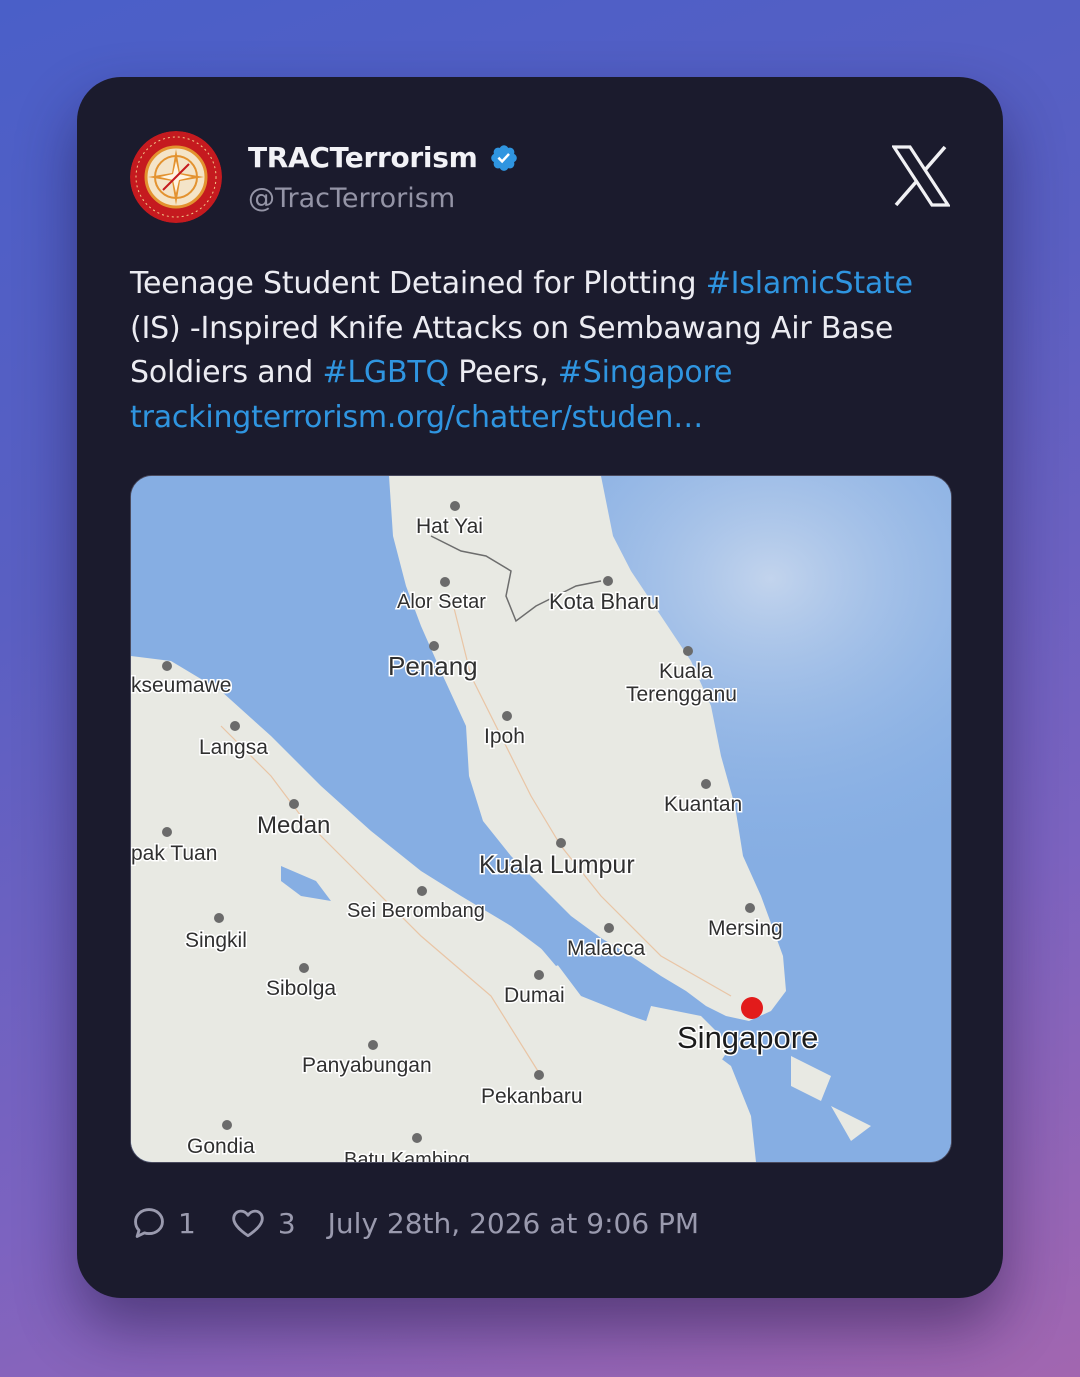  I want to click on avatar, so click(176, 177).